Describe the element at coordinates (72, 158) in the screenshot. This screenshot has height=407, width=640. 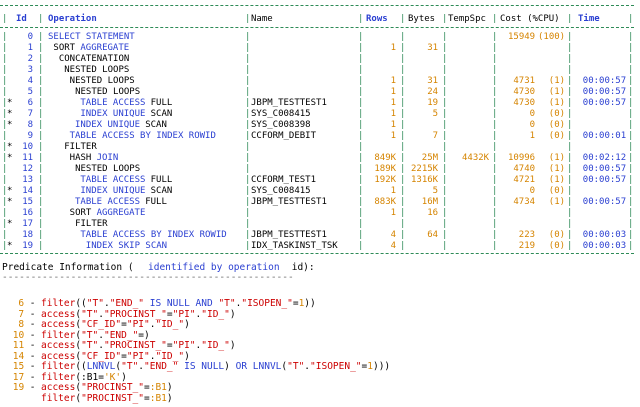
I see `row-op-prefix: HASH` at that location.